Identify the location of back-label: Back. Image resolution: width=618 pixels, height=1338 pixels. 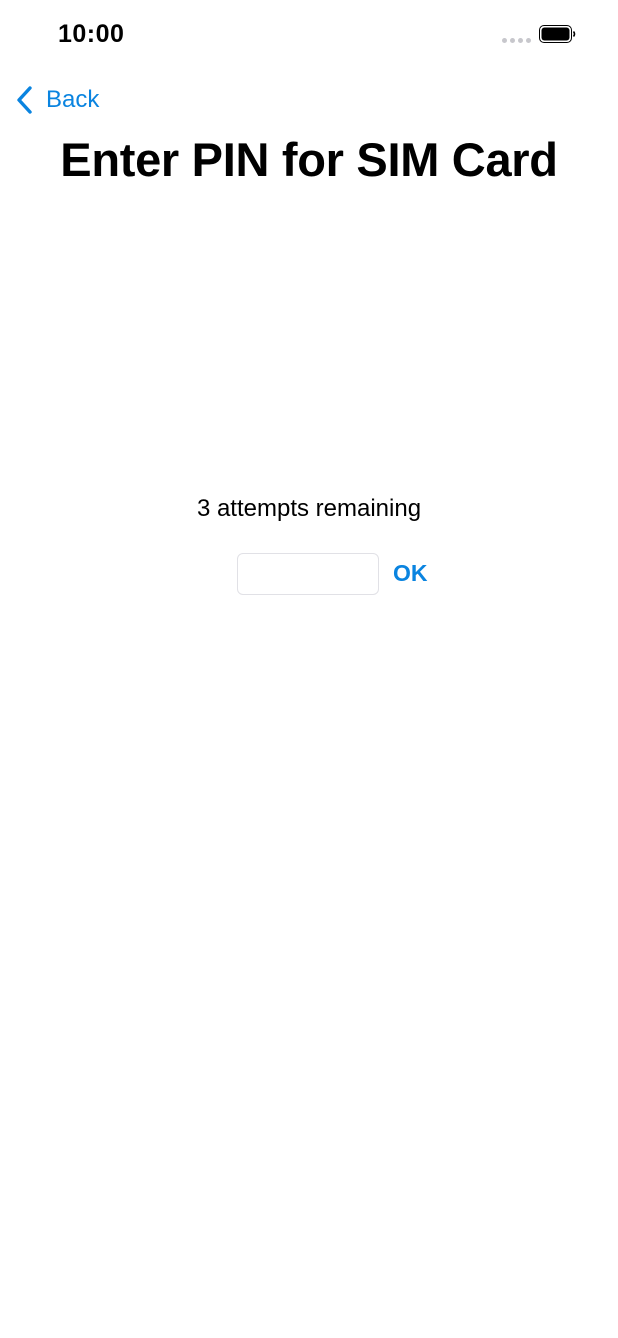
(73, 99).